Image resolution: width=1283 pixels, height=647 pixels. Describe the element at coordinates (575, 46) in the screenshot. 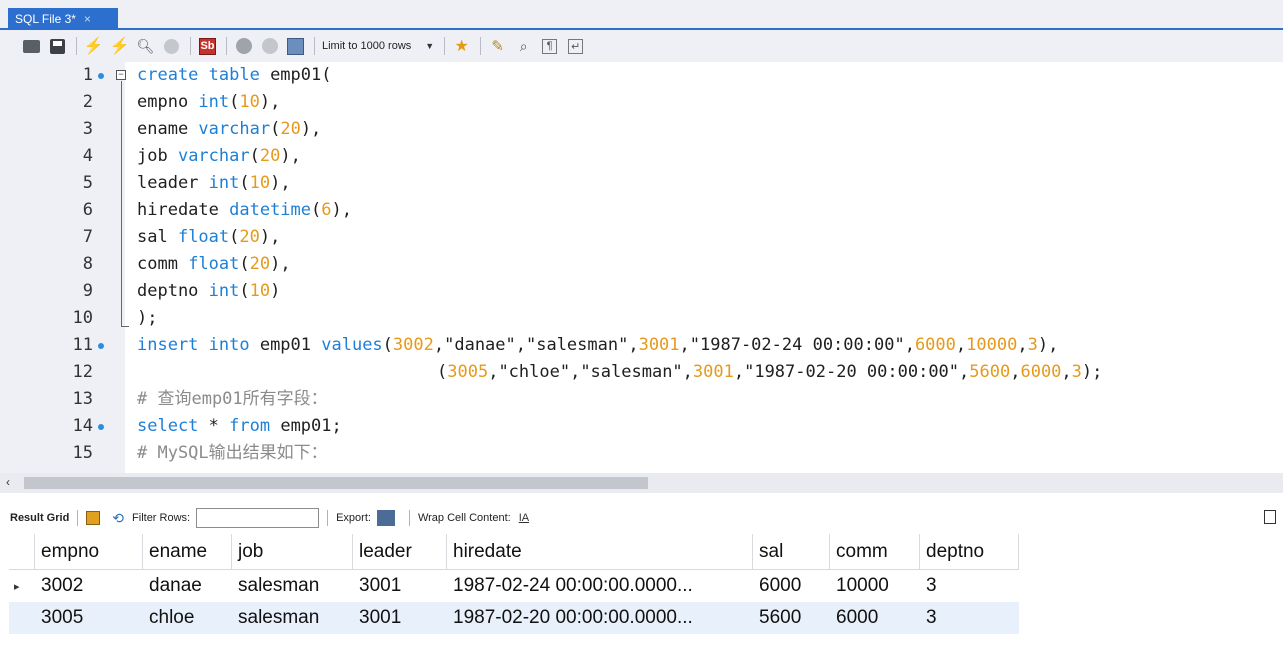

I see `wrap-lines-icon: ↵` at that location.